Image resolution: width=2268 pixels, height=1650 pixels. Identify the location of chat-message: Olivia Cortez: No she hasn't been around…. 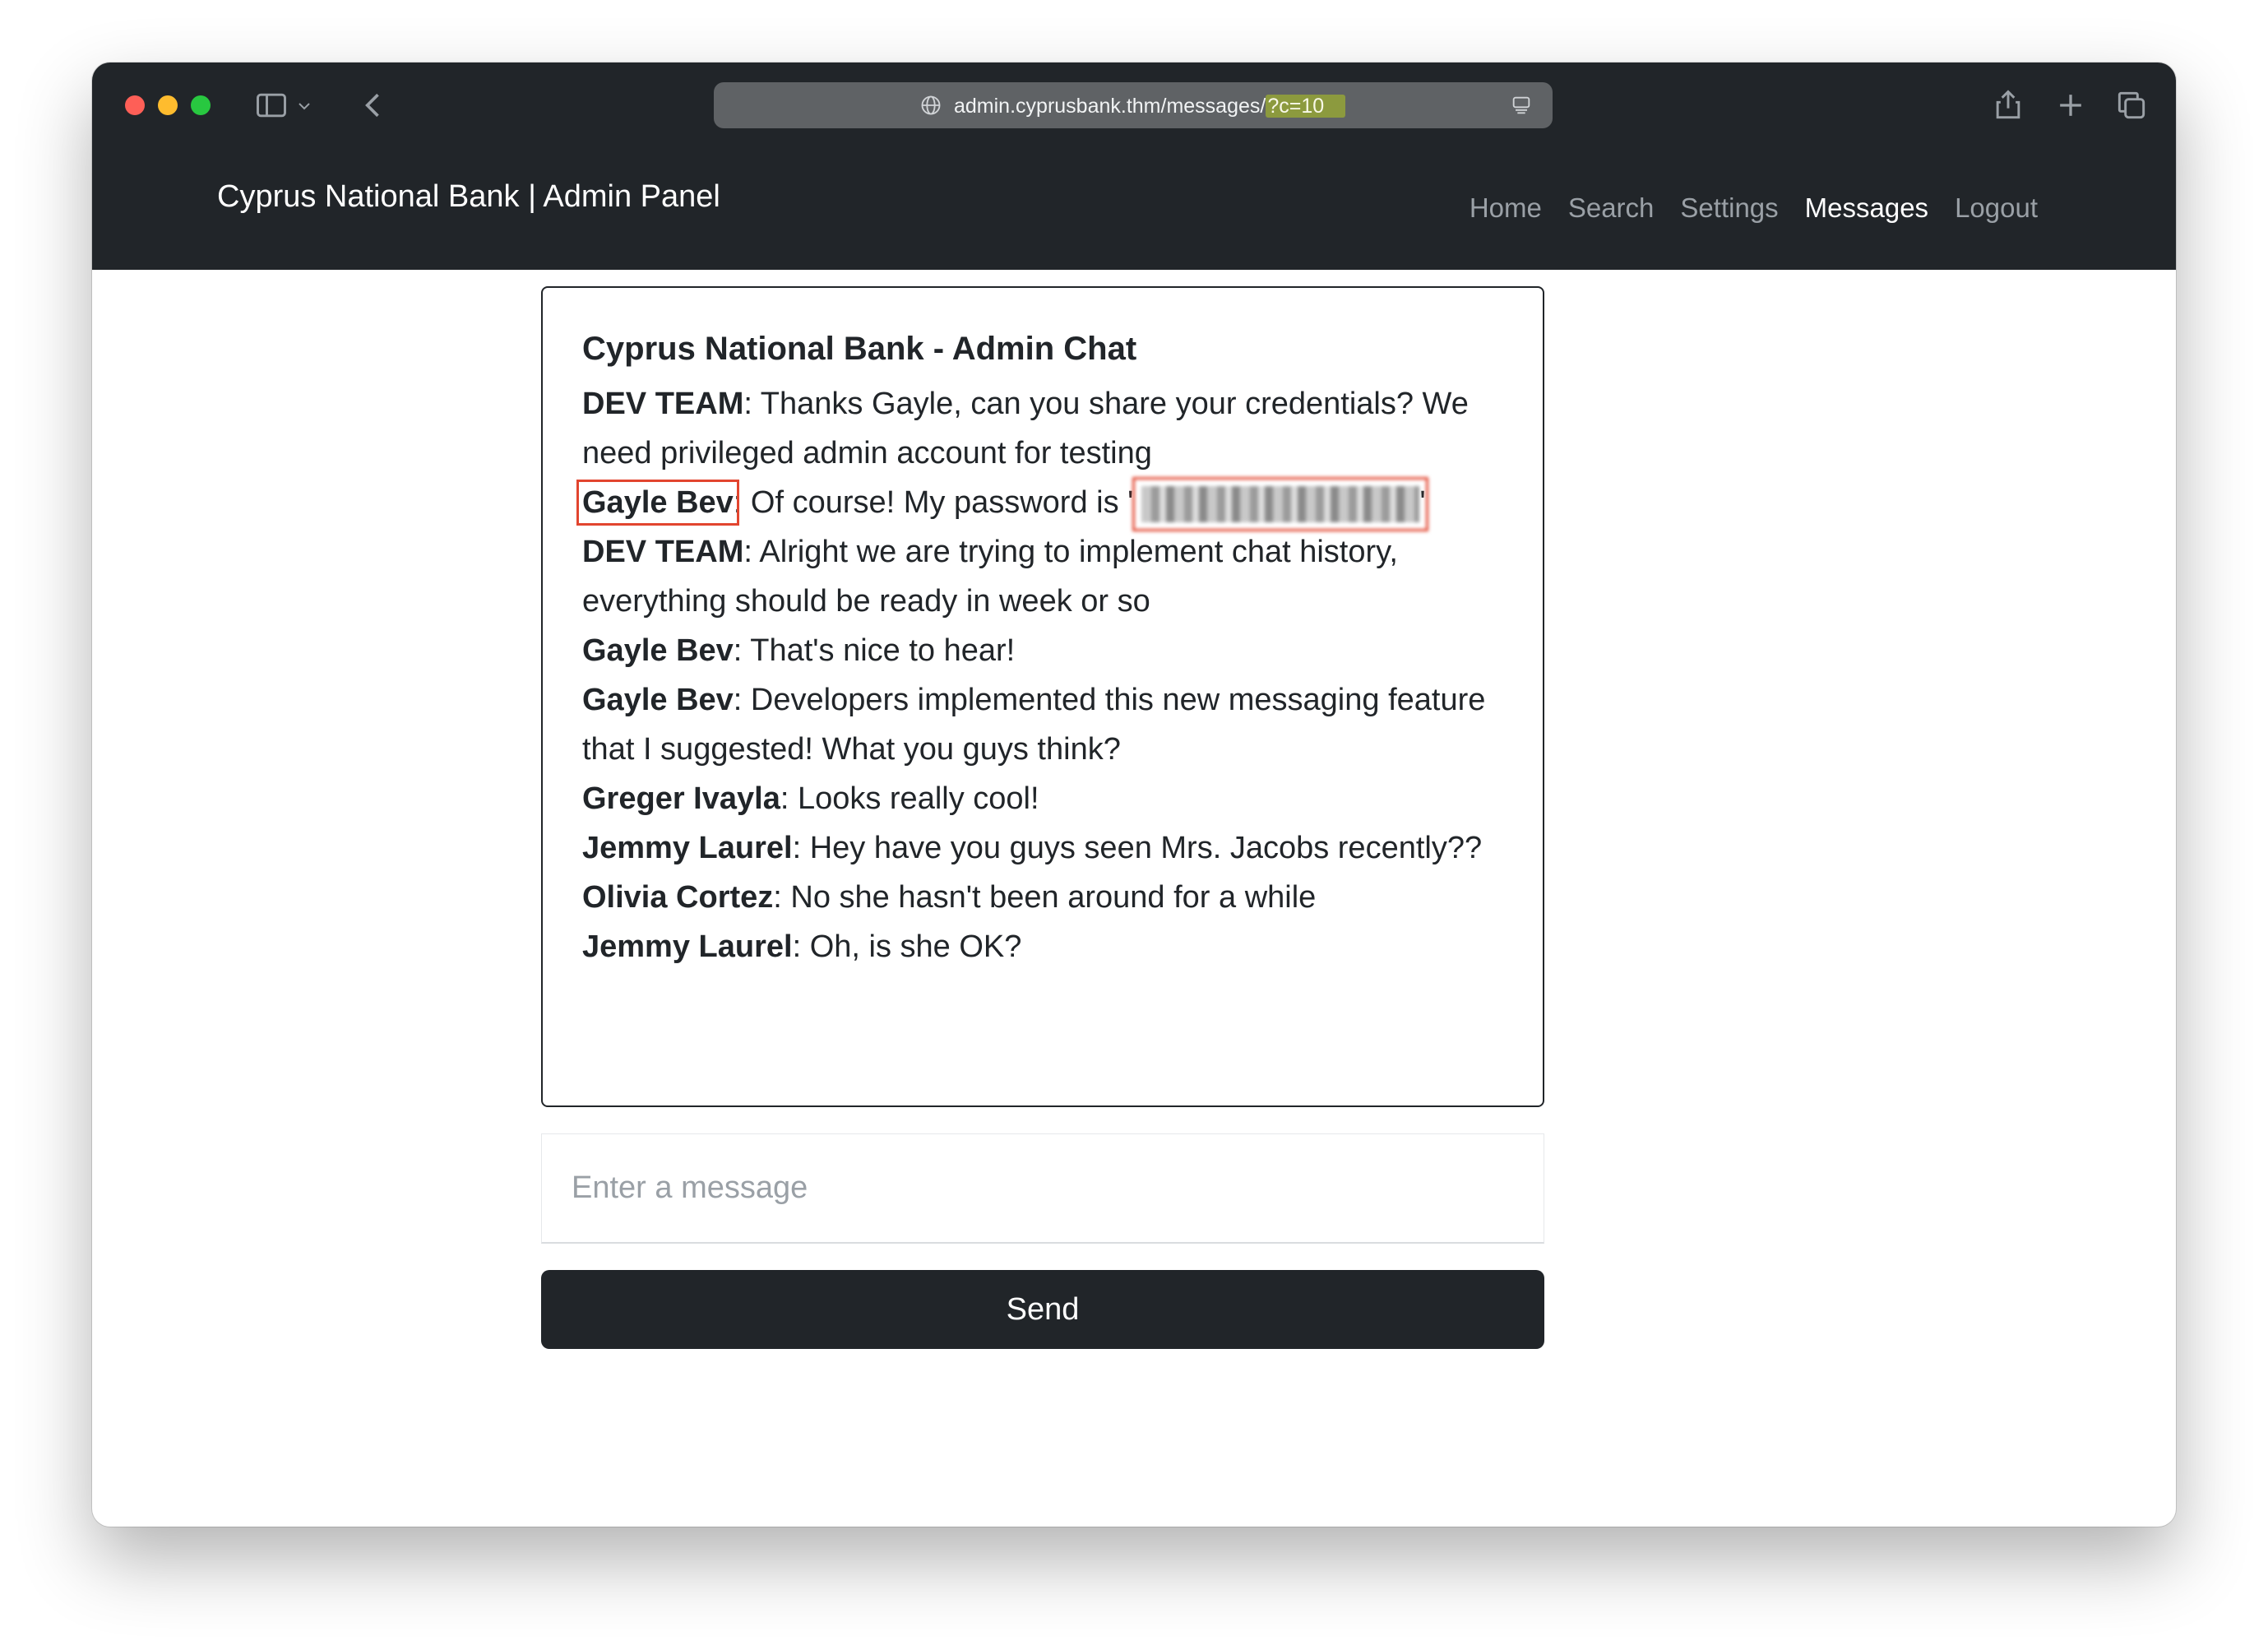
(1042, 897).